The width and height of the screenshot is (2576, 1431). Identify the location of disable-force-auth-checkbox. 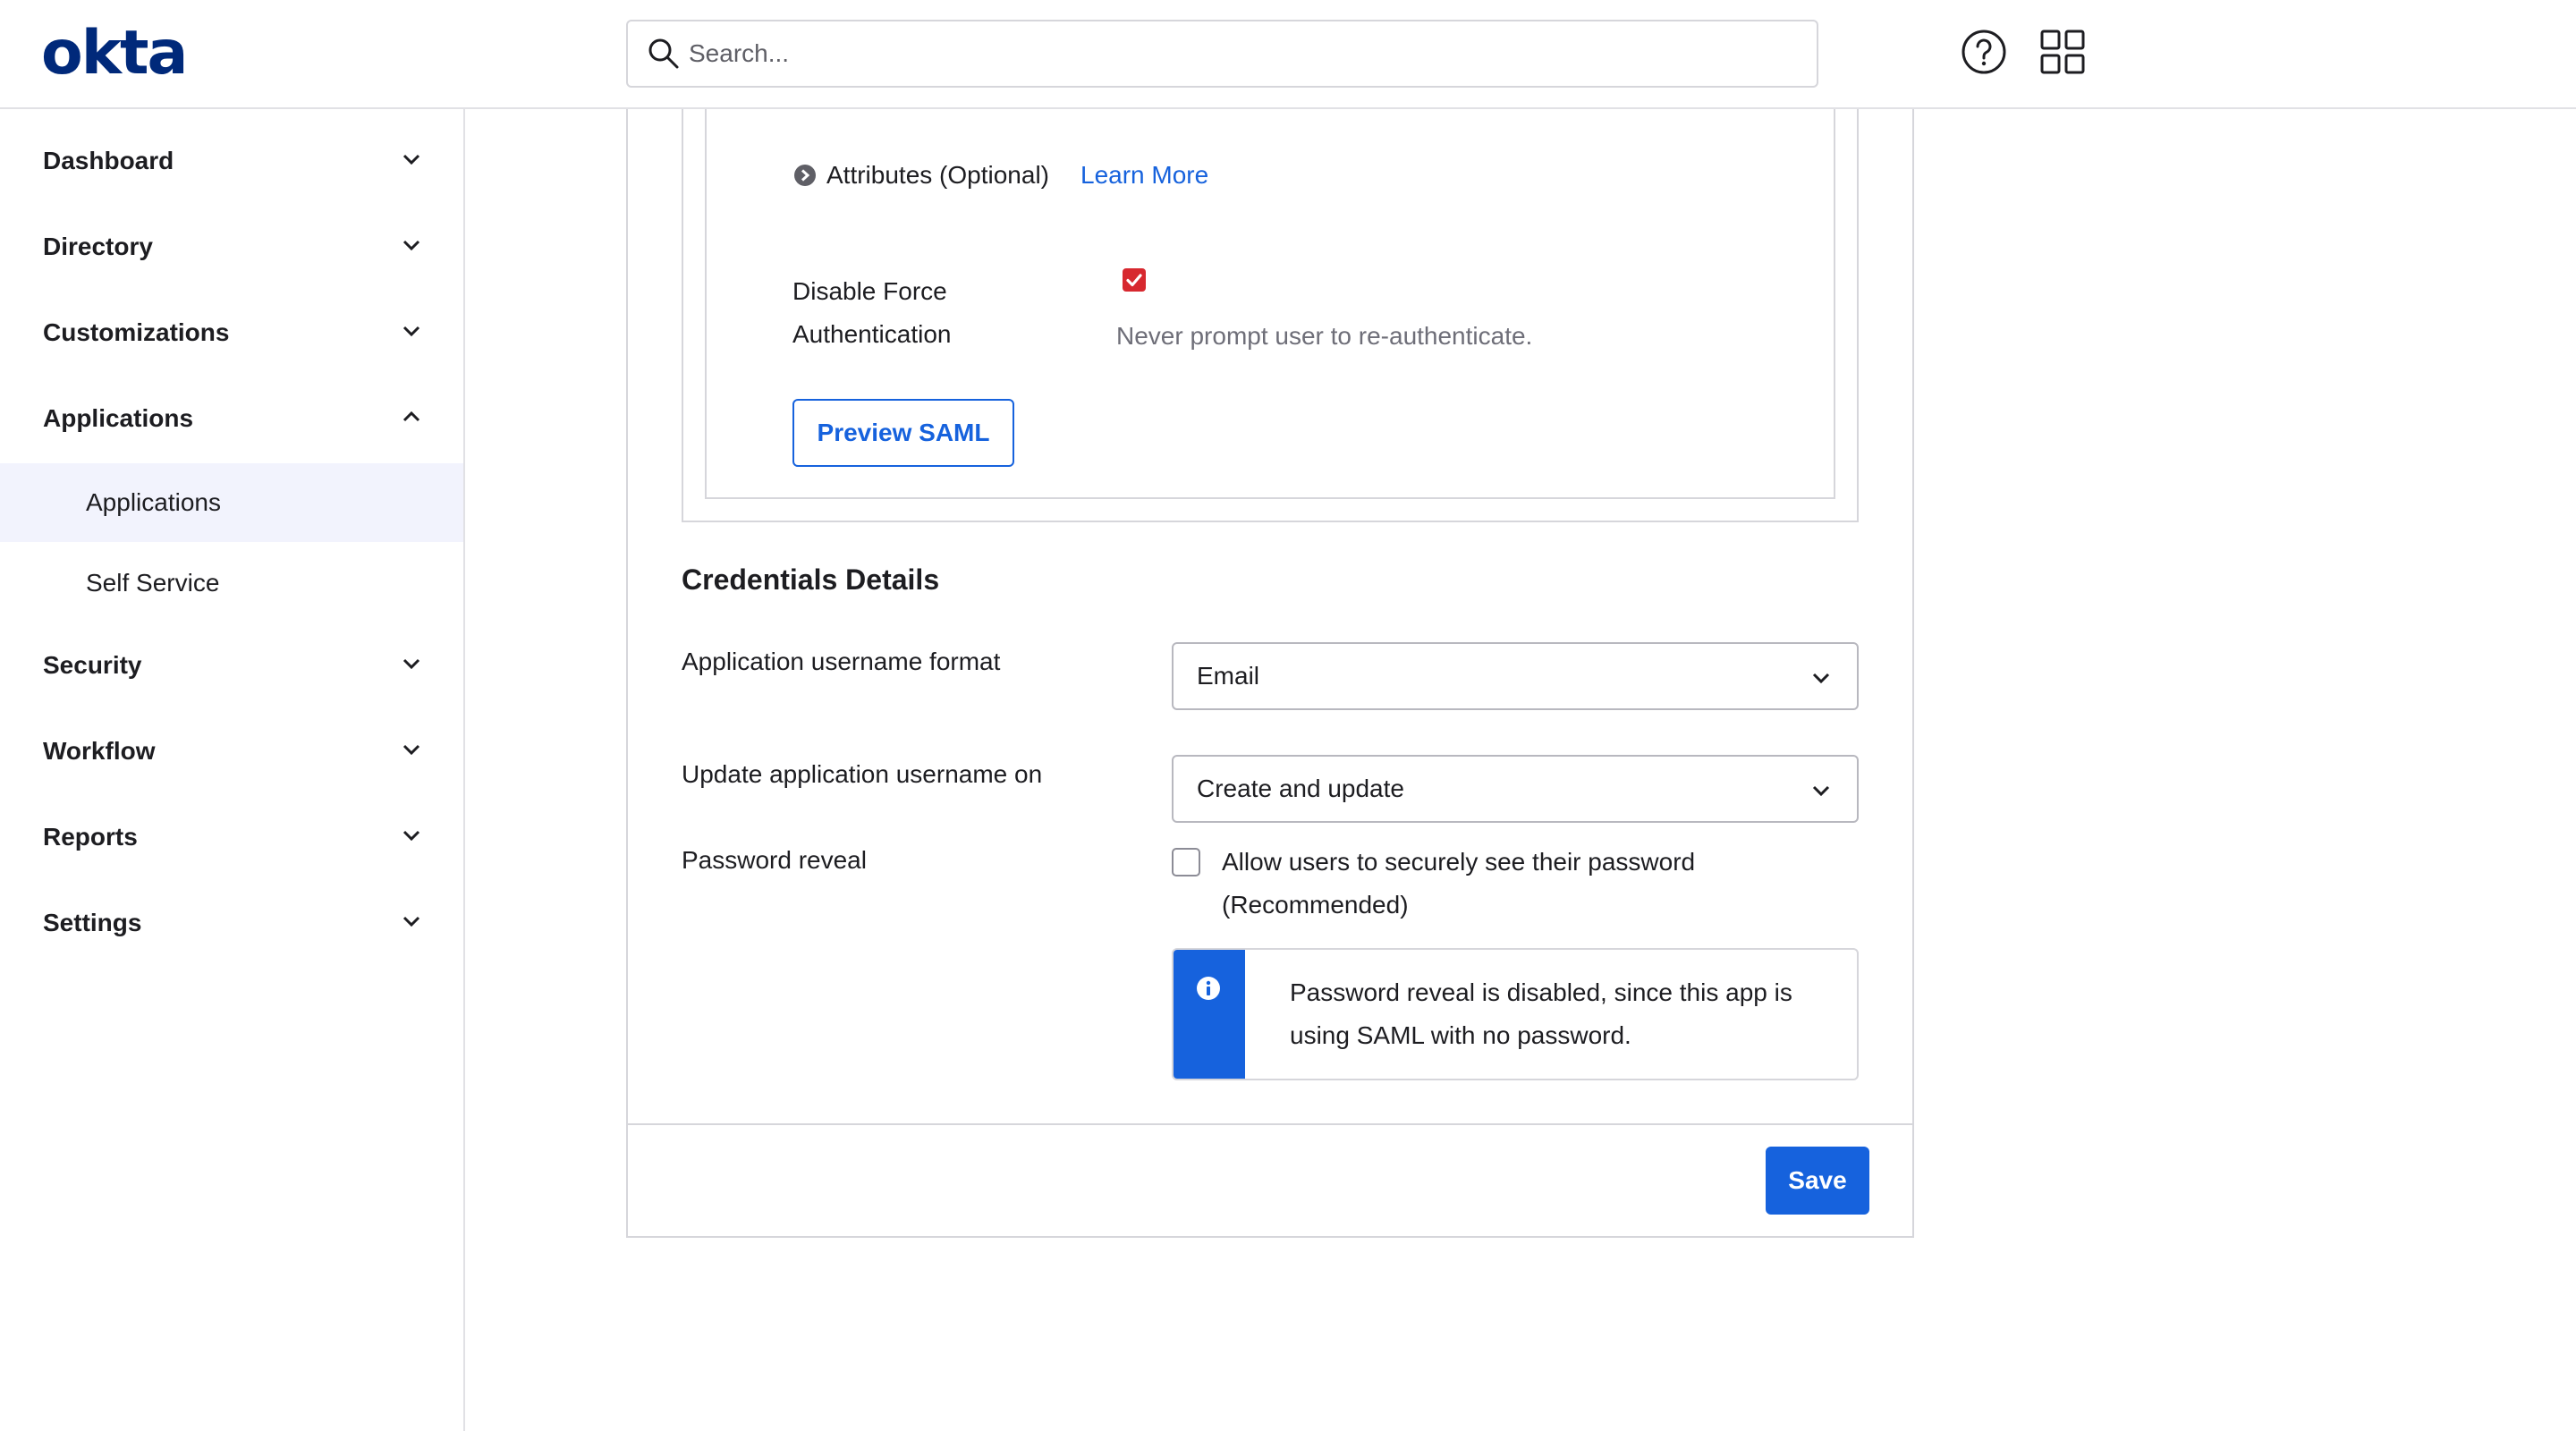
(1134, 279).